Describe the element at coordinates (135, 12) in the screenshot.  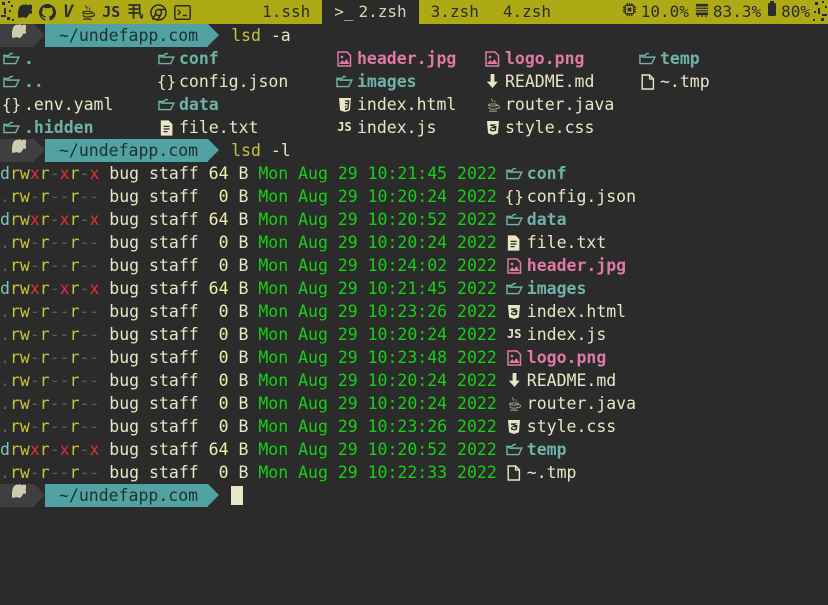
I see `cjk-icon: 丮` at that location.